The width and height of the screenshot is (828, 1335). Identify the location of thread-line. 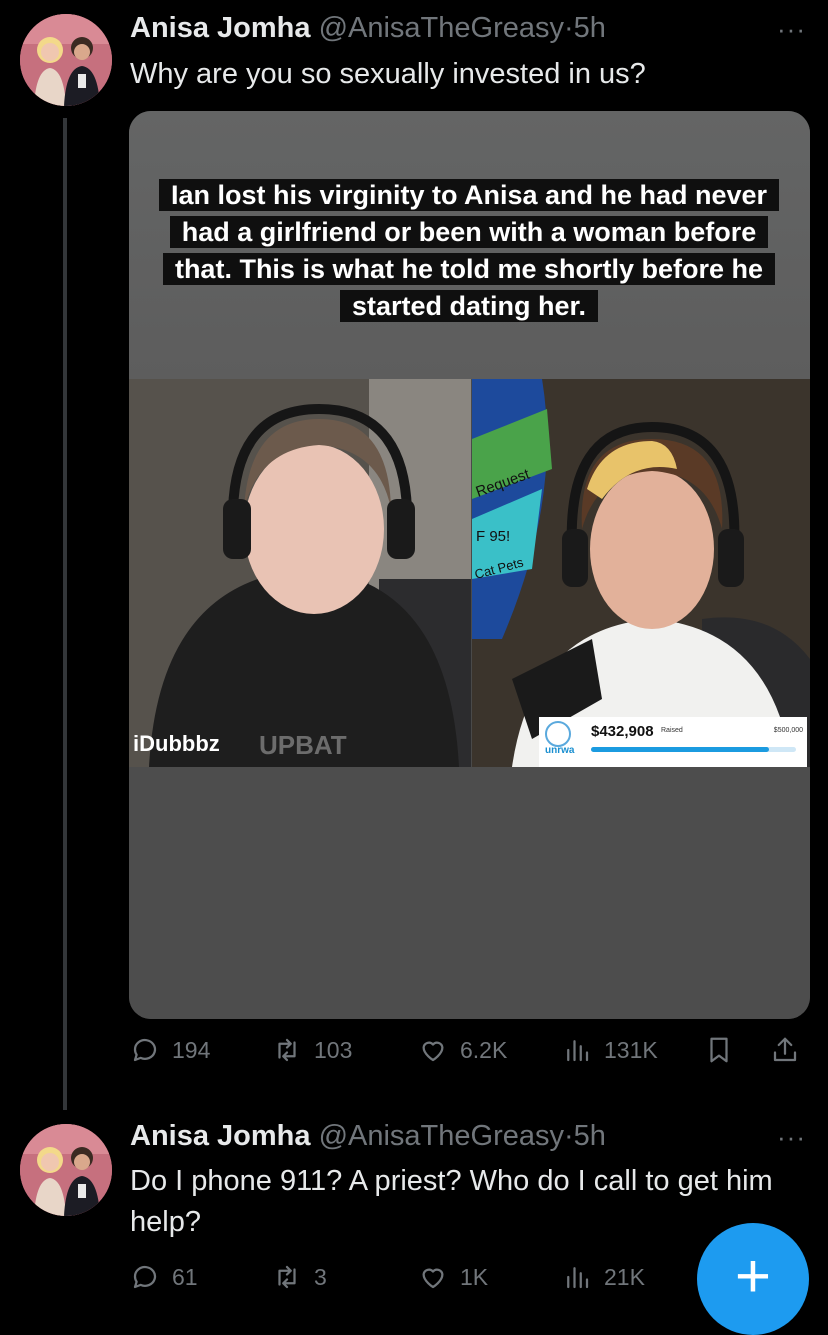
(65, 614).